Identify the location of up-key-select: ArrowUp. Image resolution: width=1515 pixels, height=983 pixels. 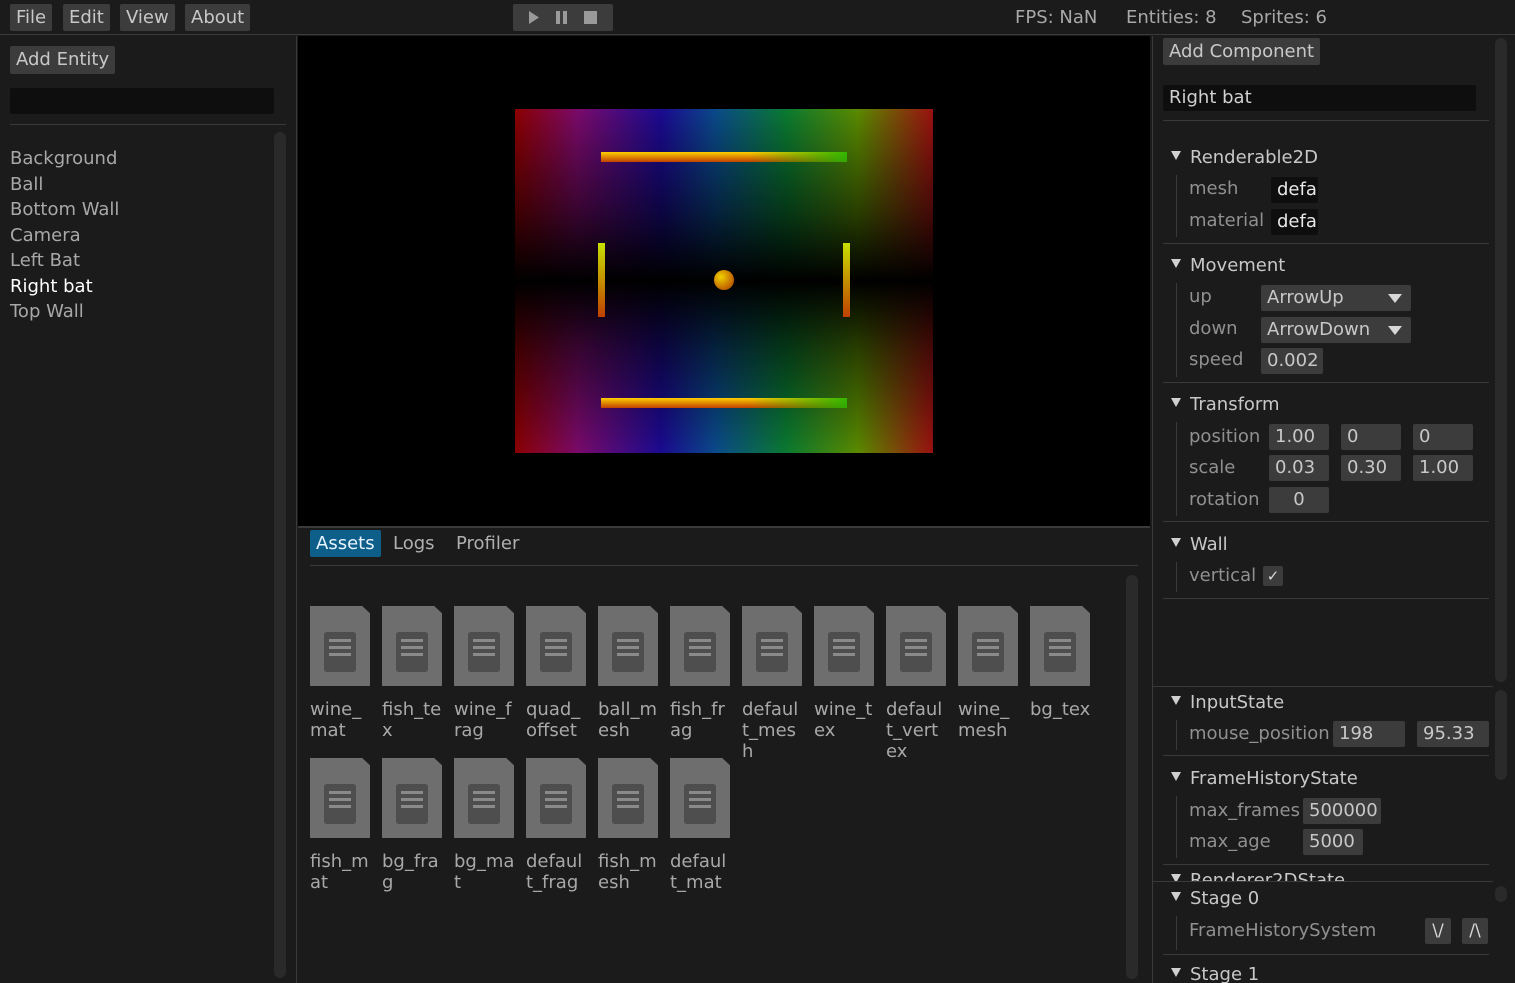
(1336, 298).